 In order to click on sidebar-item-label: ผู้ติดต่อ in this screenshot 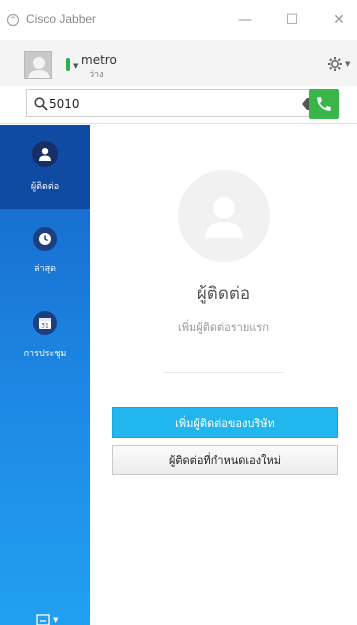, I will do `click(45, 187)`.